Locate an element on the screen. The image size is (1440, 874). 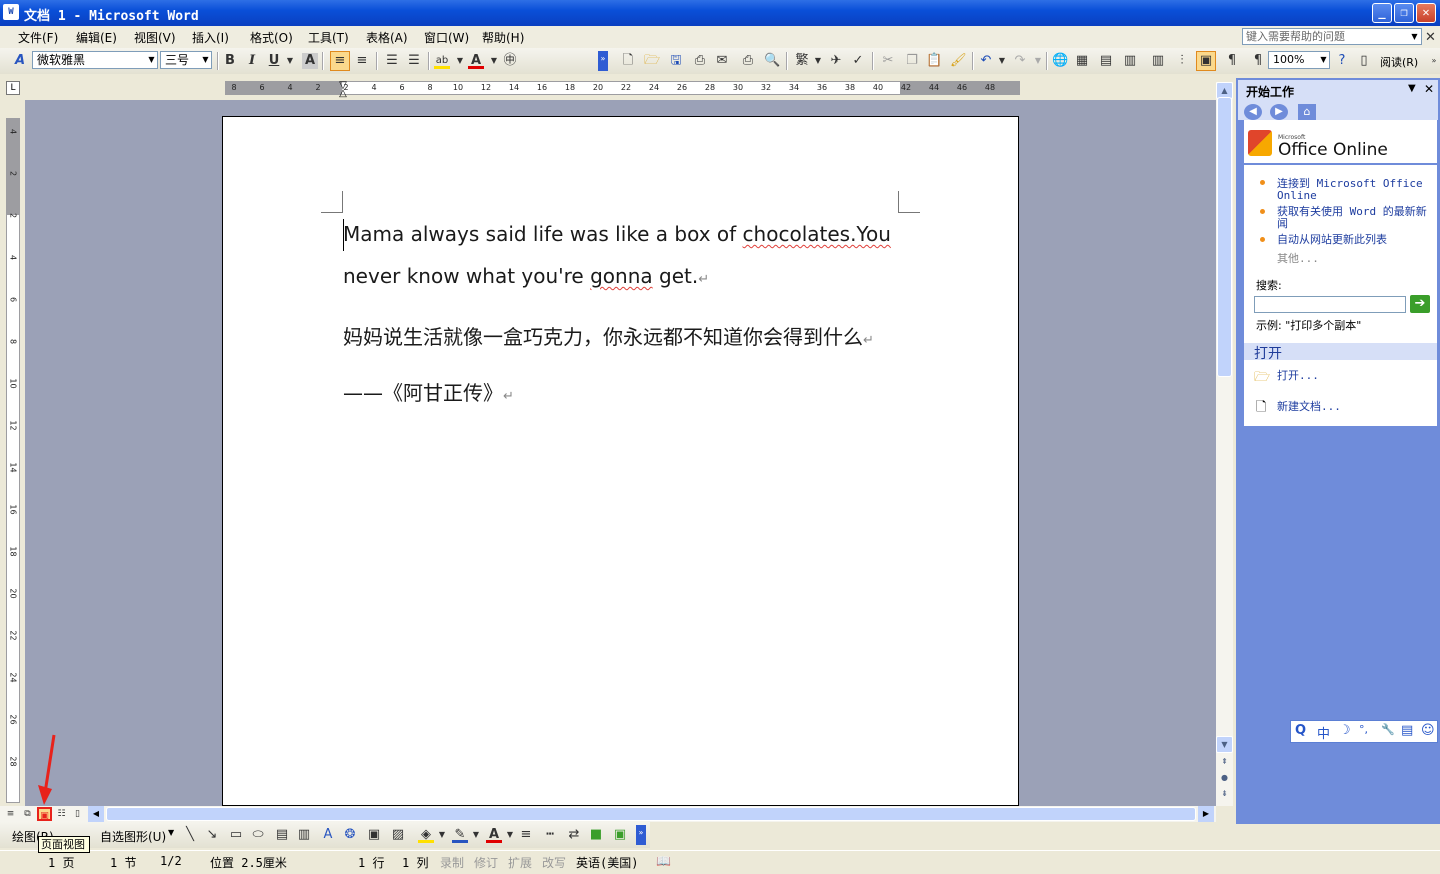
vertical-scrollbar: ▲ ▼ ⇞ ● ⇟ is located at coordinates (1224, 444).